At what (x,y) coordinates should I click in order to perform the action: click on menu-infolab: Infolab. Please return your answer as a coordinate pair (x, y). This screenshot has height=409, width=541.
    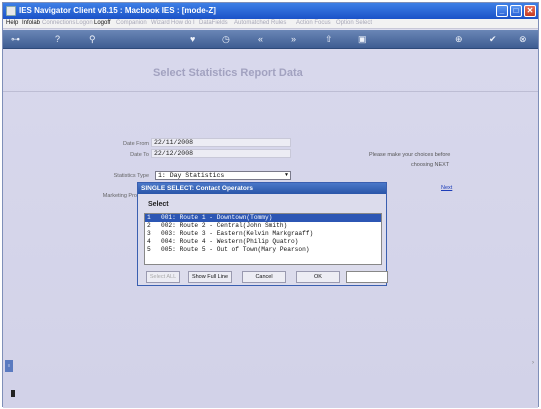
    Looking at the image, I should click on (31, 23).